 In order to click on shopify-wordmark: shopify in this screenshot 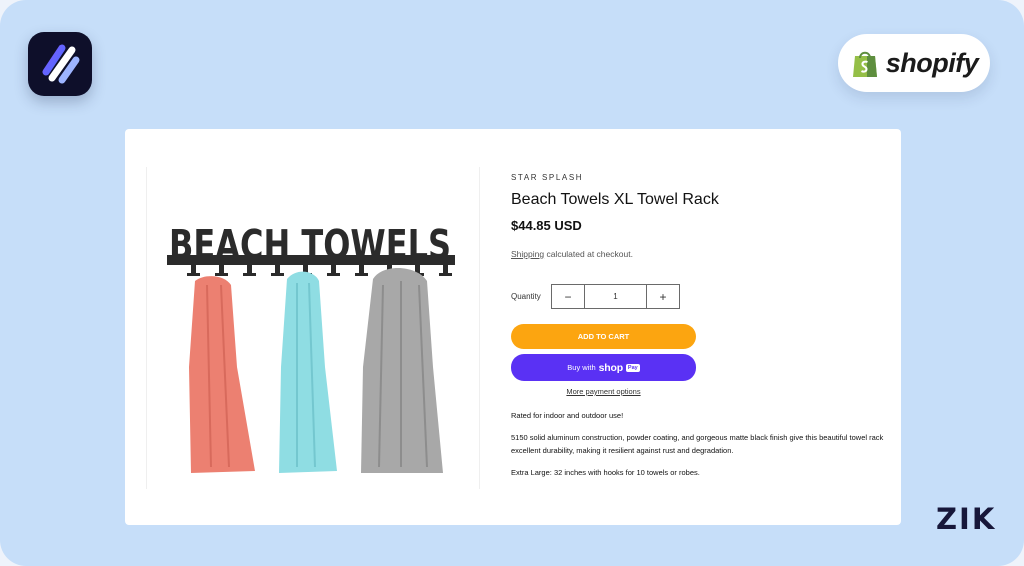, I will do `click(932, 62)`.